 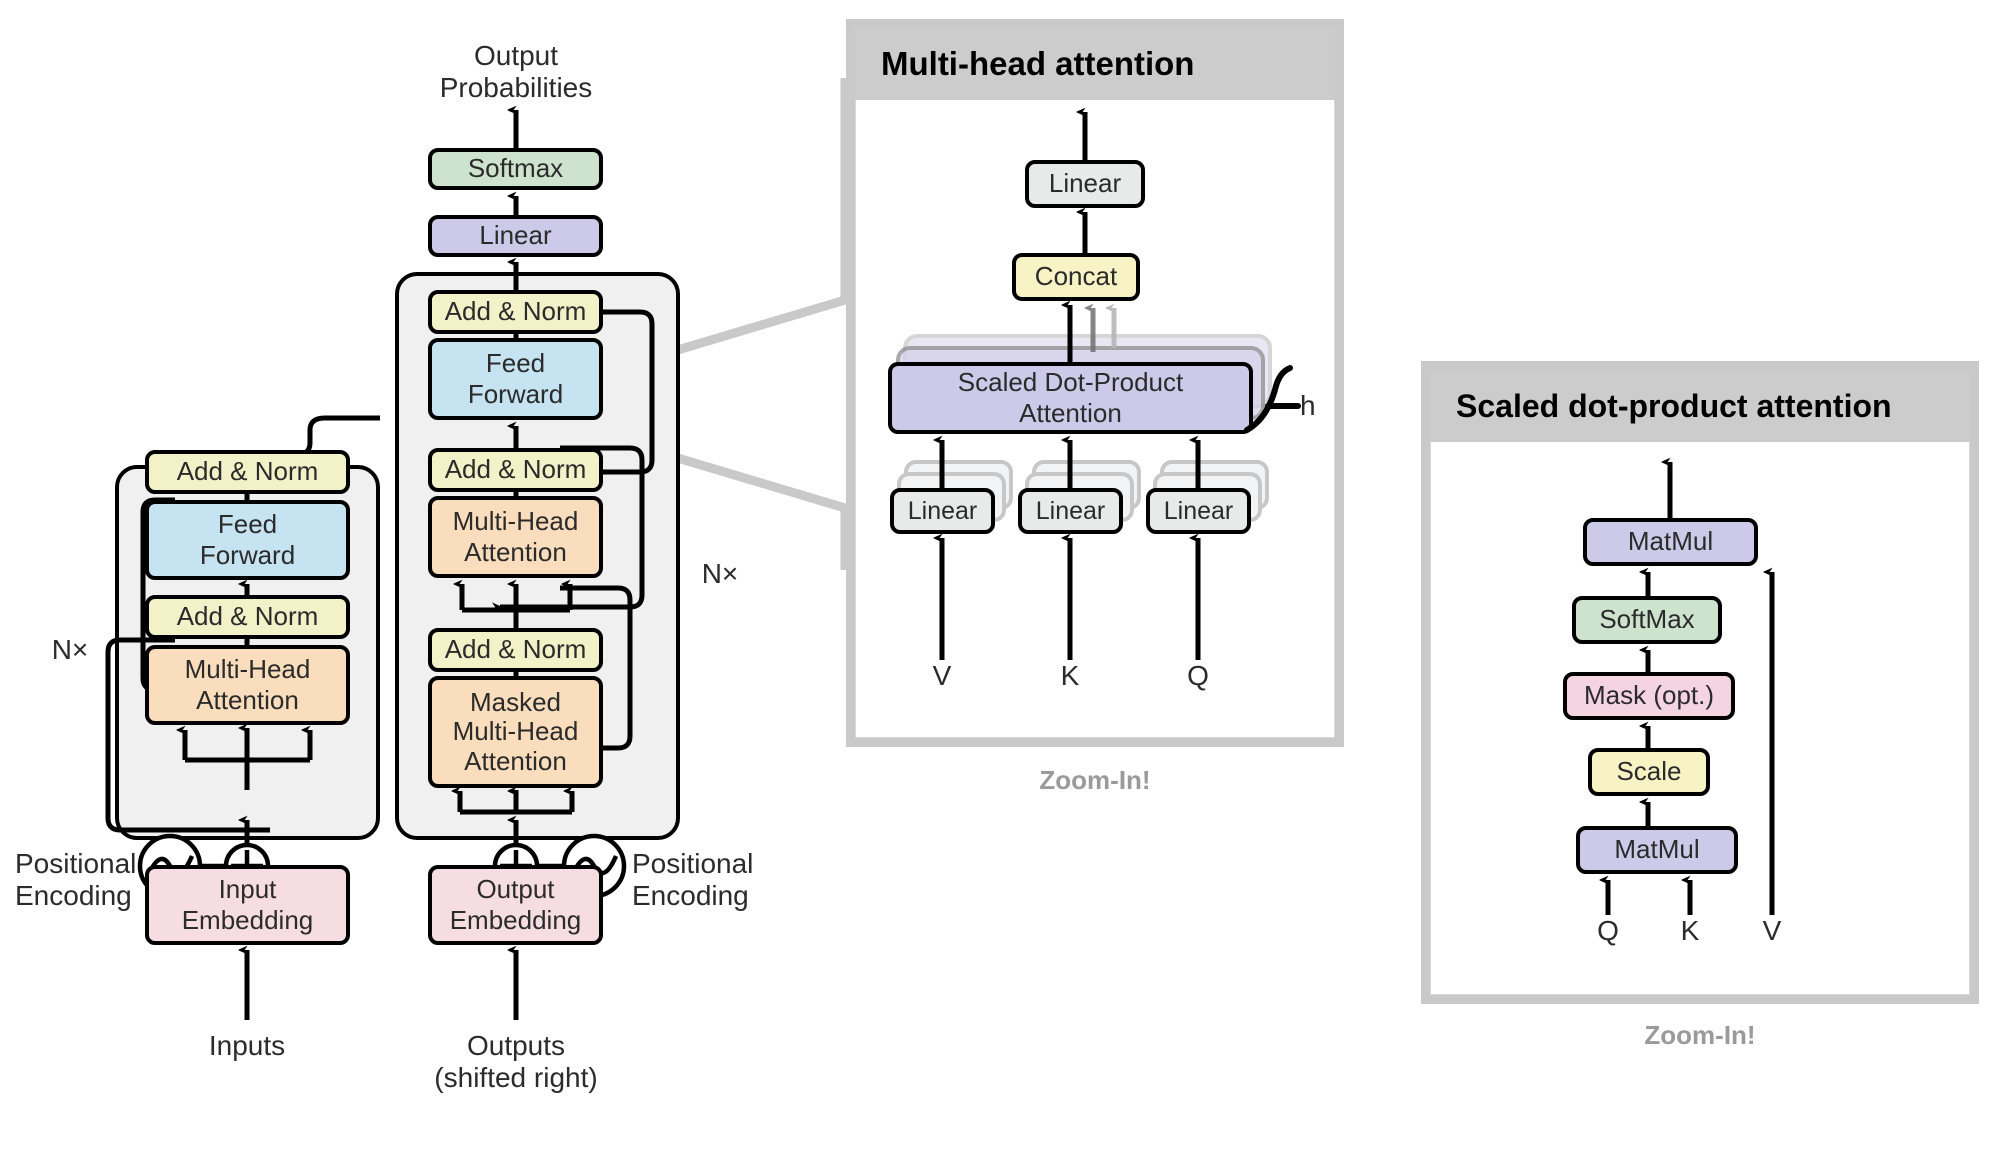 I want to click on positional-encoding-right-label: Positional Encoding, so click(x=693, y=880).